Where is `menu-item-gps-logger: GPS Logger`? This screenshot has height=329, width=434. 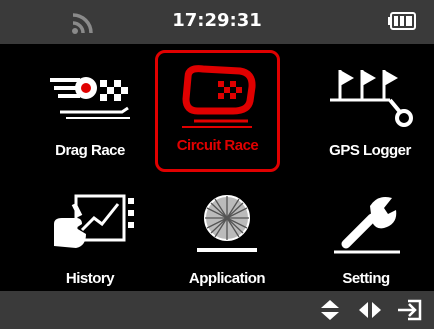
menu-item-gps-logger: GPS Logger is located at coordinates (370, 116).